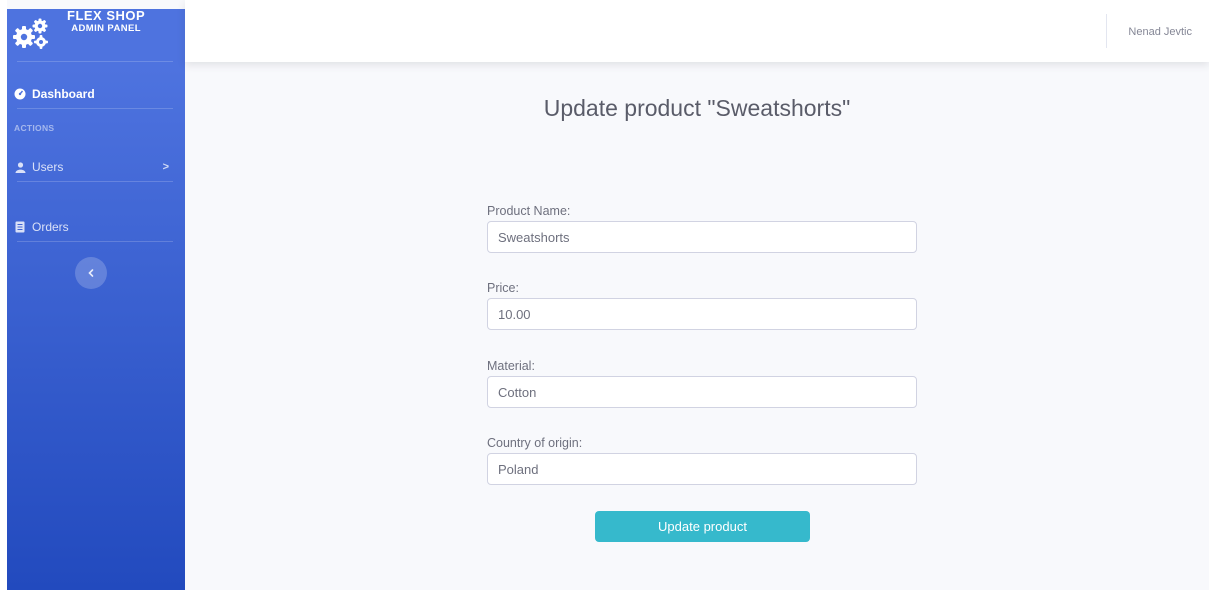 This screenshot has height=590, width=1209. Describe the element at coordinates (96, 167) in the screenshot. I see `sidebar-item-users: Users >` at that location.